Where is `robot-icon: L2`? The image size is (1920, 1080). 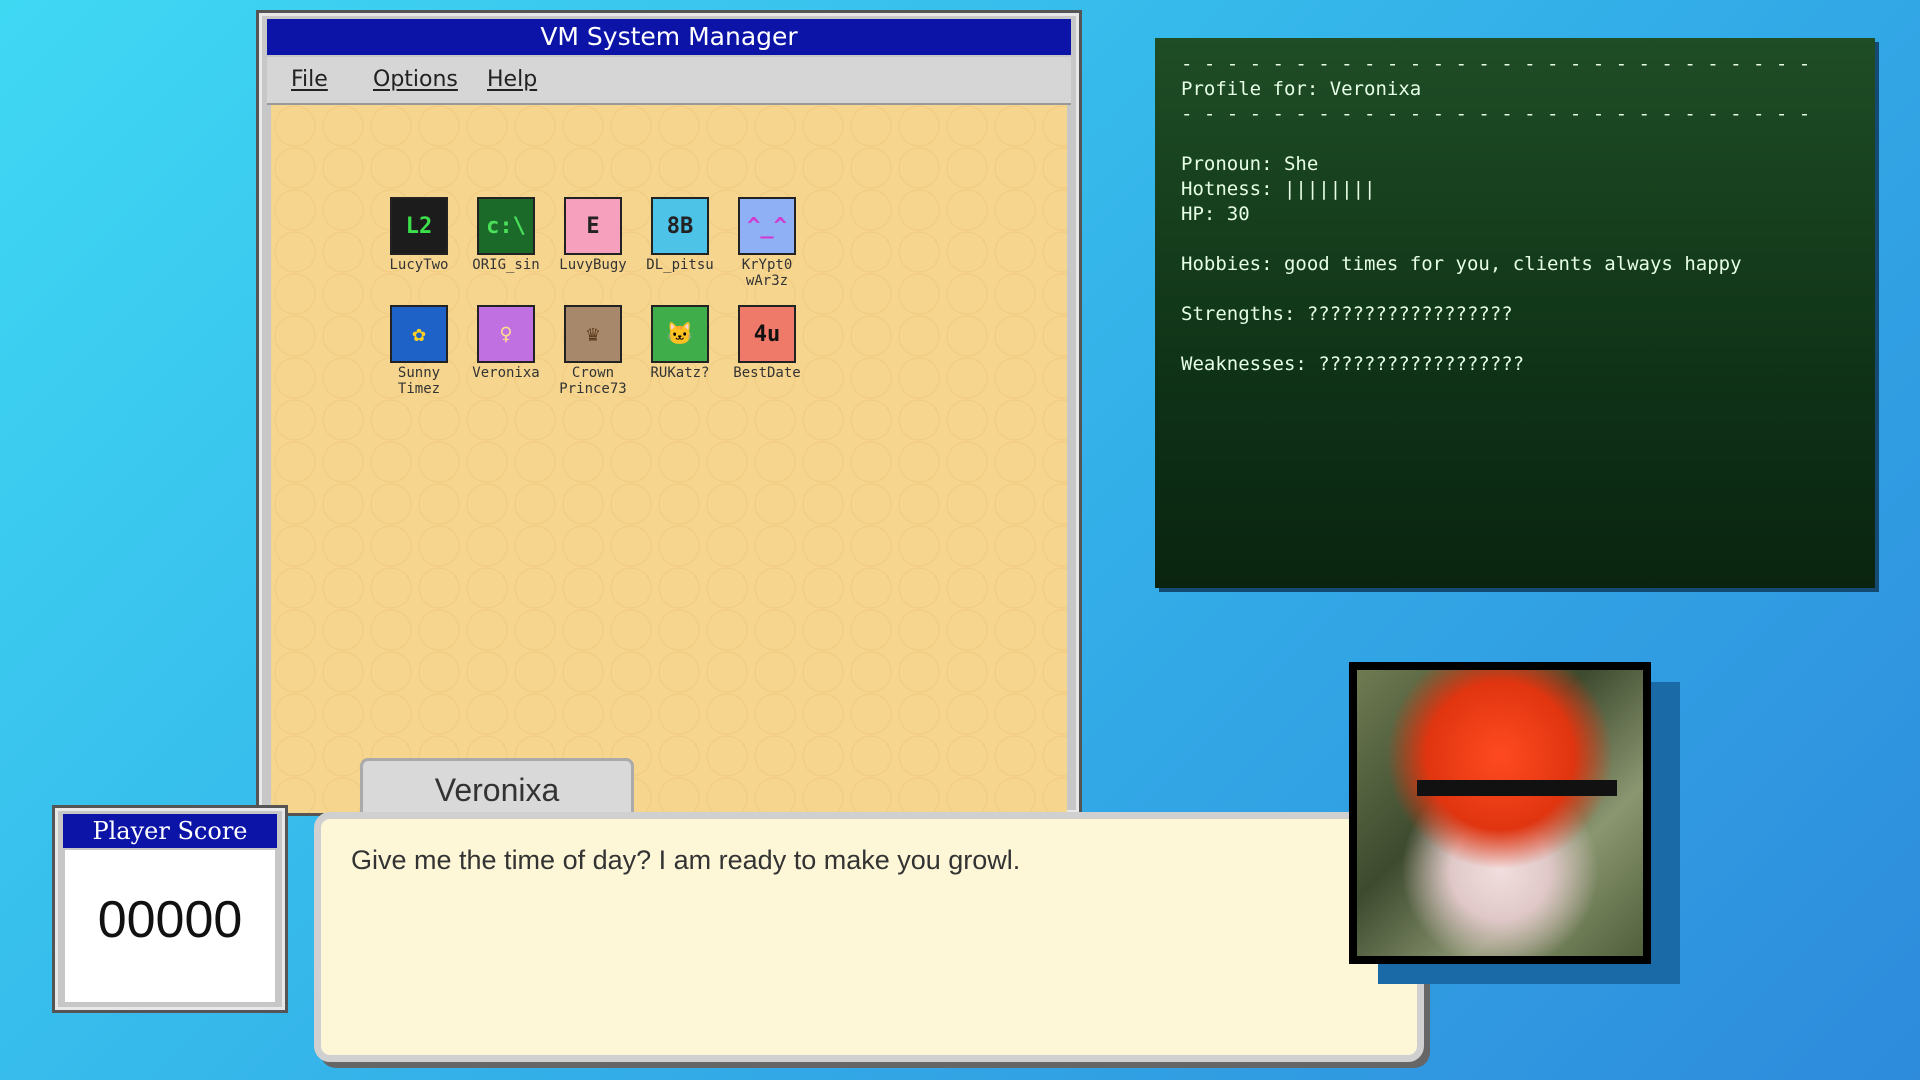
robot-icon: L2 is located at coordinates (419, 226).